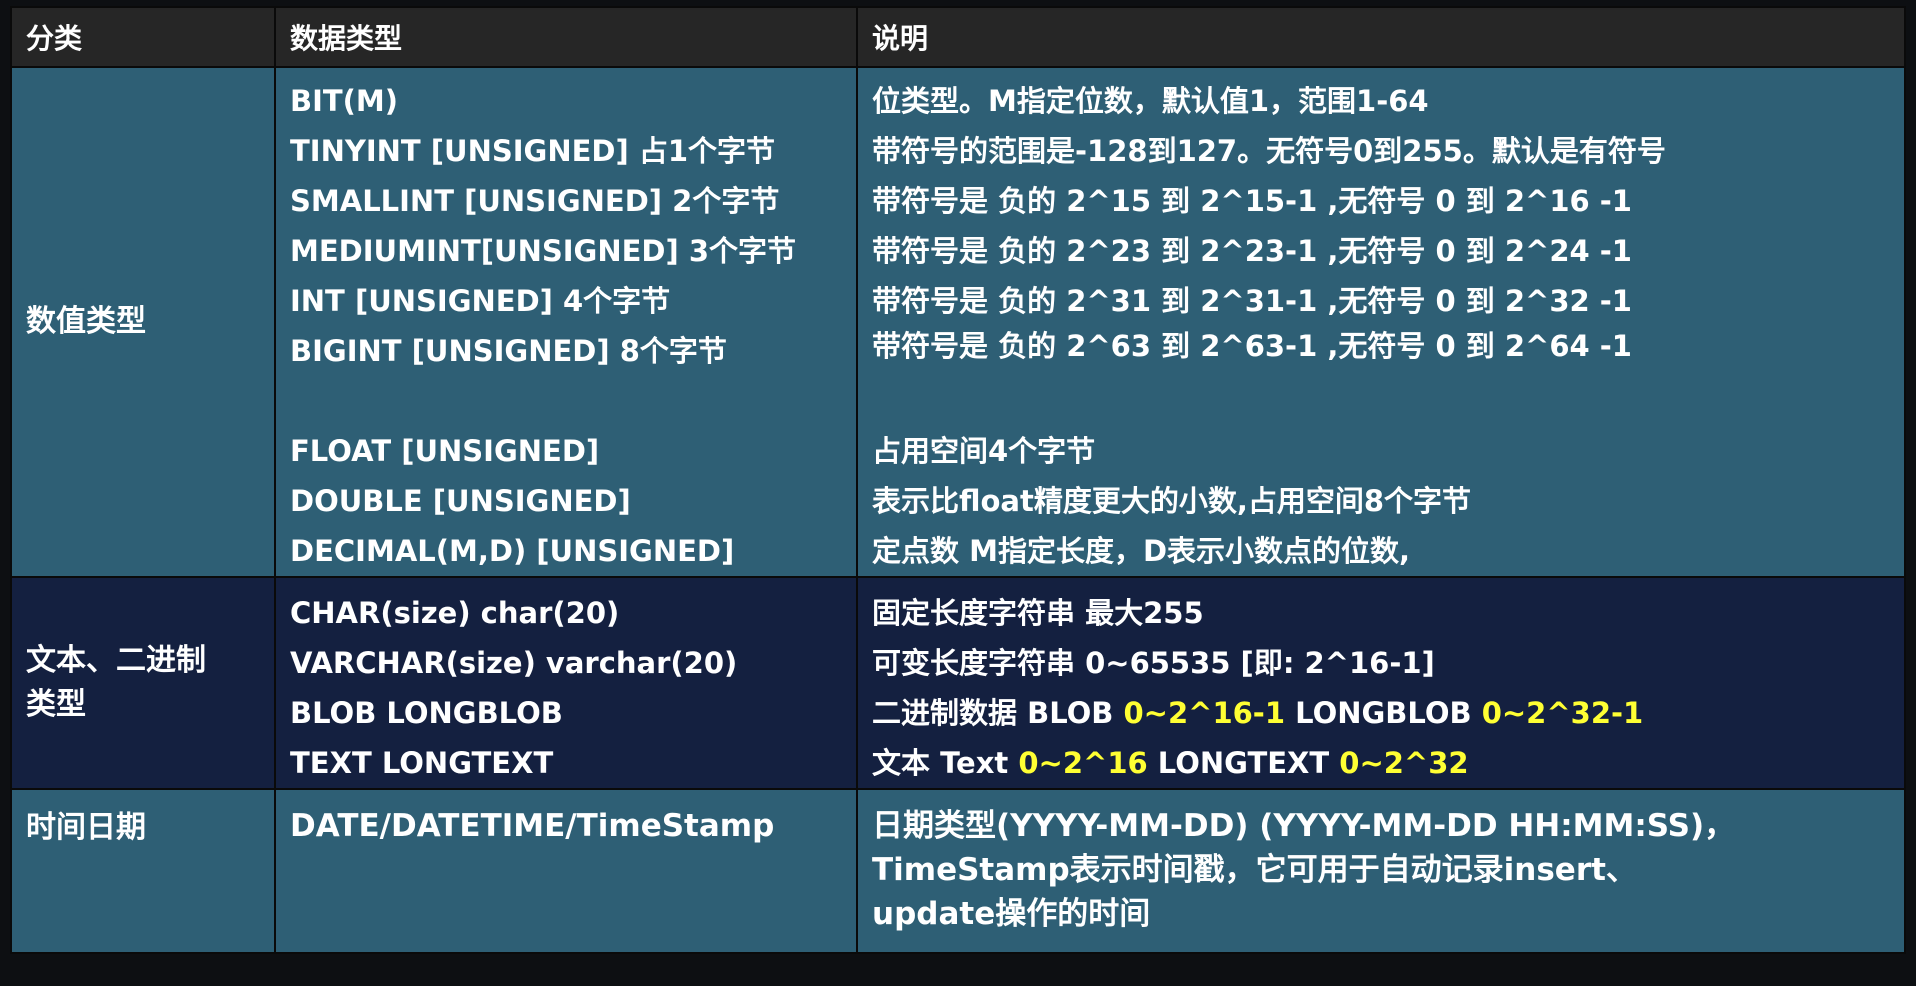 The image size is (1916, 986). I want to click on numeric-desc-8: 表示比float精度更大的小数,占用空间8个字节, so click(1172, 501).